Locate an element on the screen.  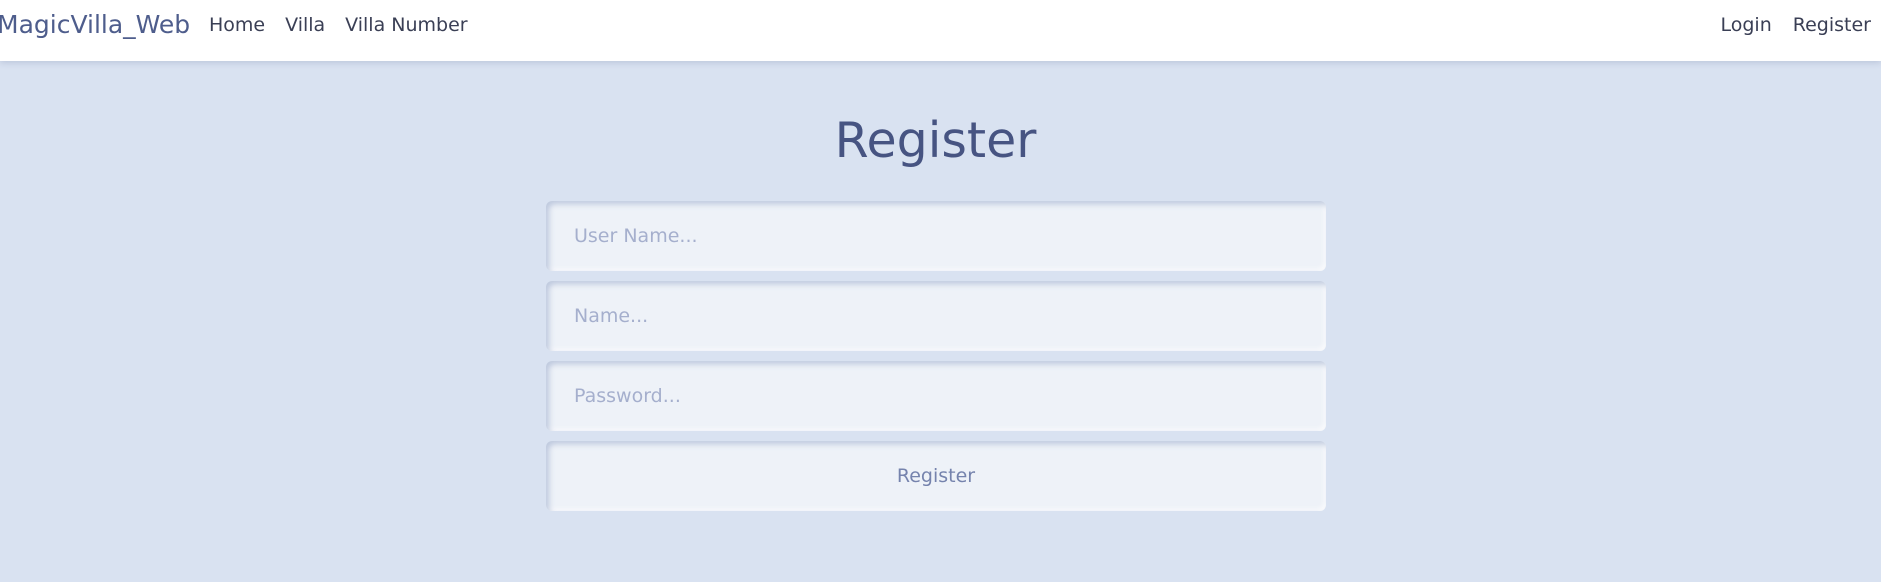
register-button: Register is located at coordinates (936, 476).